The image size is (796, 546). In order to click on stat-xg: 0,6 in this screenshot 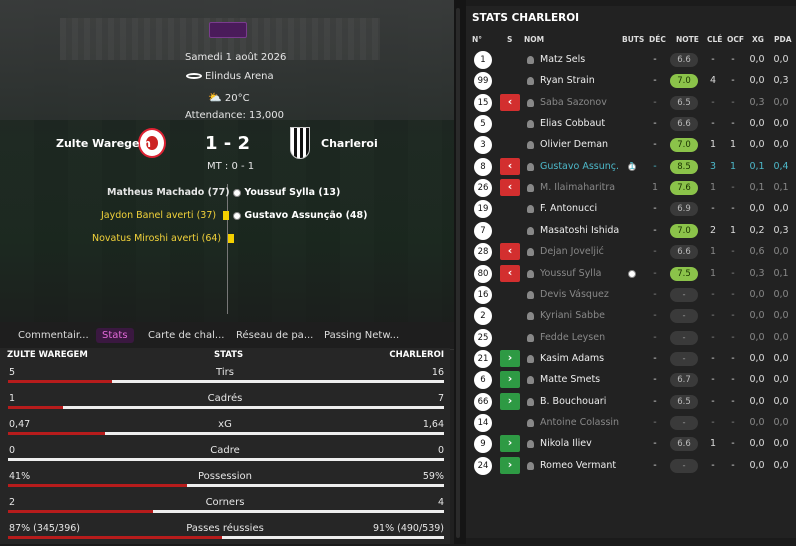, I will do `click(757, 252)`.